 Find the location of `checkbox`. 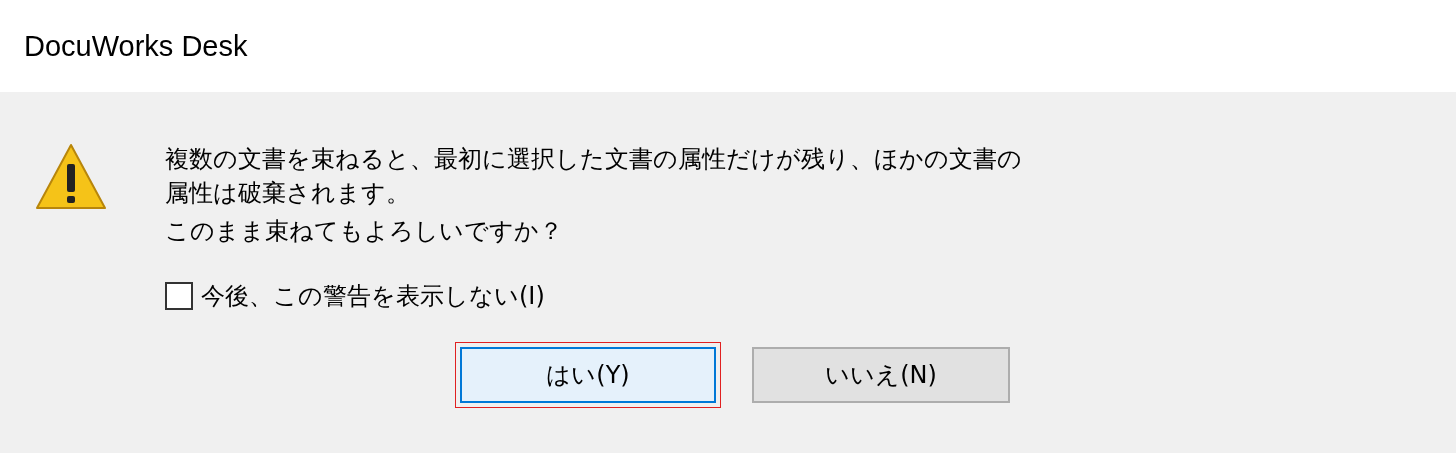

checkbox is located at coordinates (179, 296).